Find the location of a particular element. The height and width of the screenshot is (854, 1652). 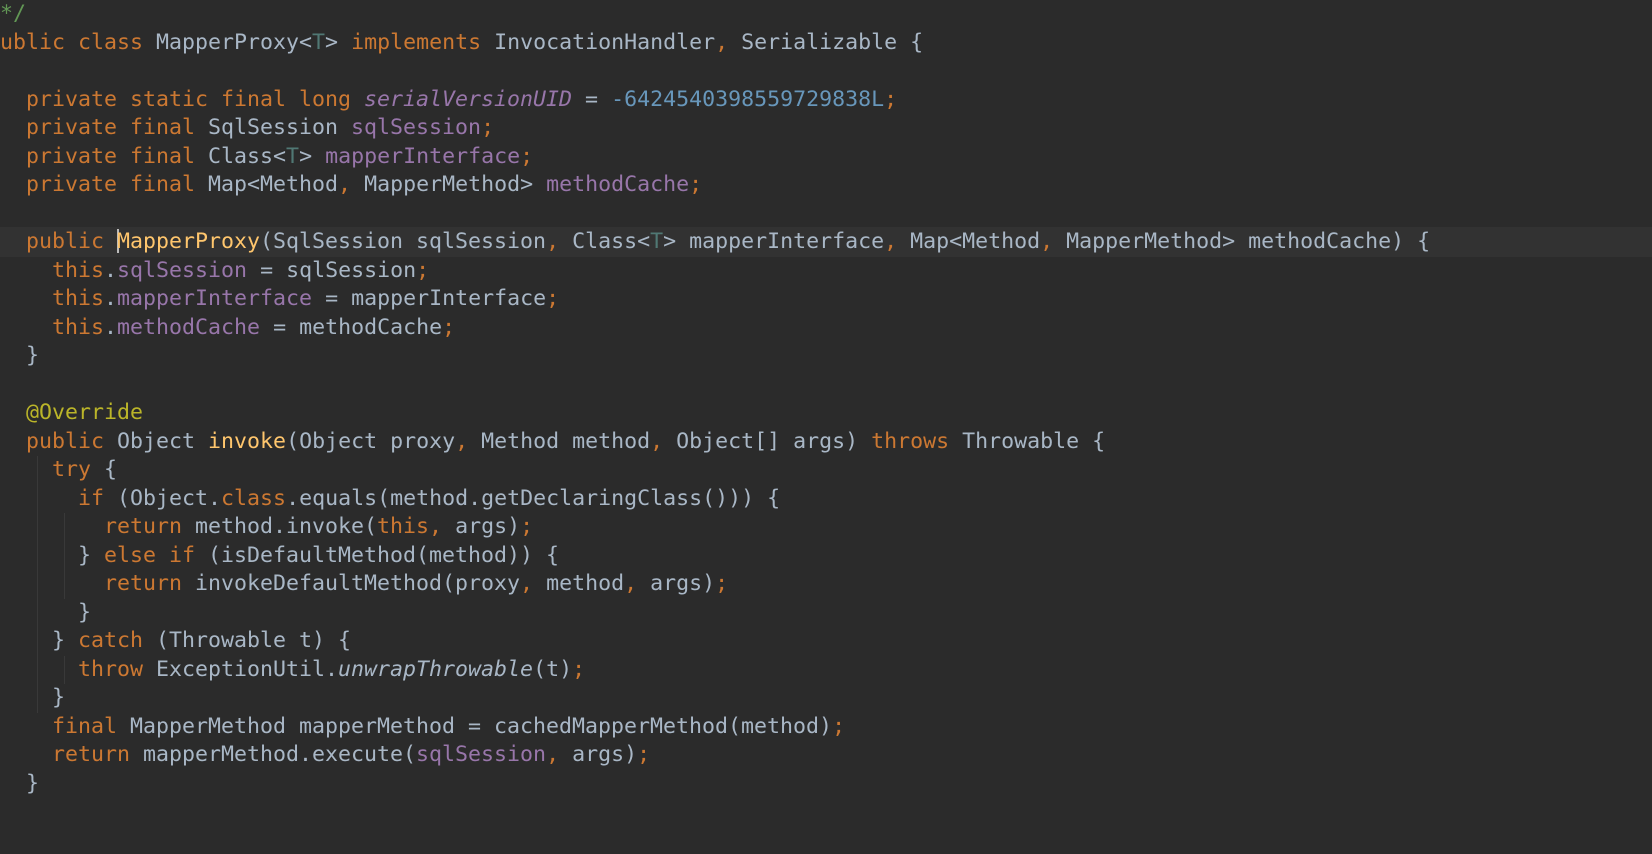

code-token-keyword: private final is located at coordinates (117, 128).